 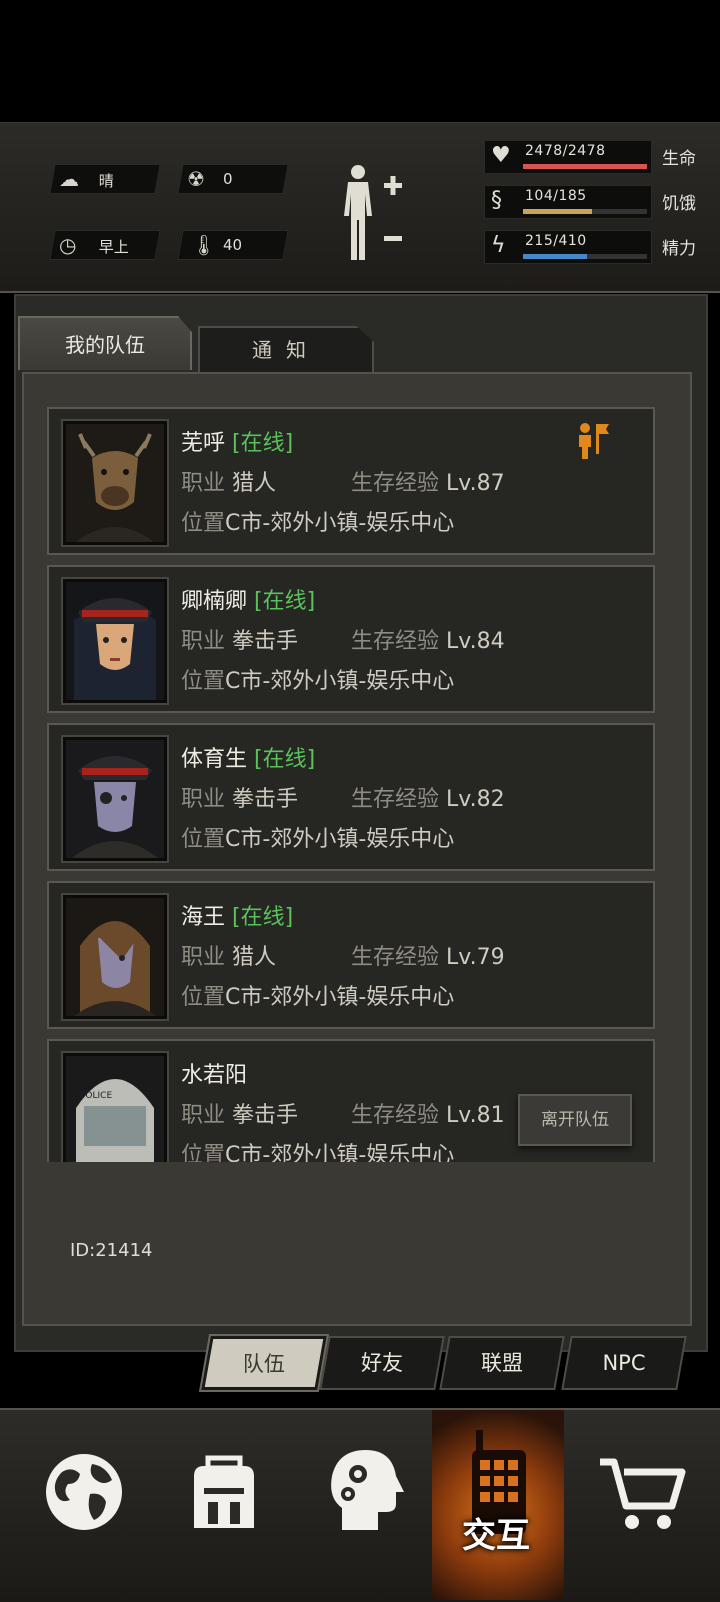 I want to click on member-exp-line: 生存经验 Lv.87, so click(x=428, y=481).